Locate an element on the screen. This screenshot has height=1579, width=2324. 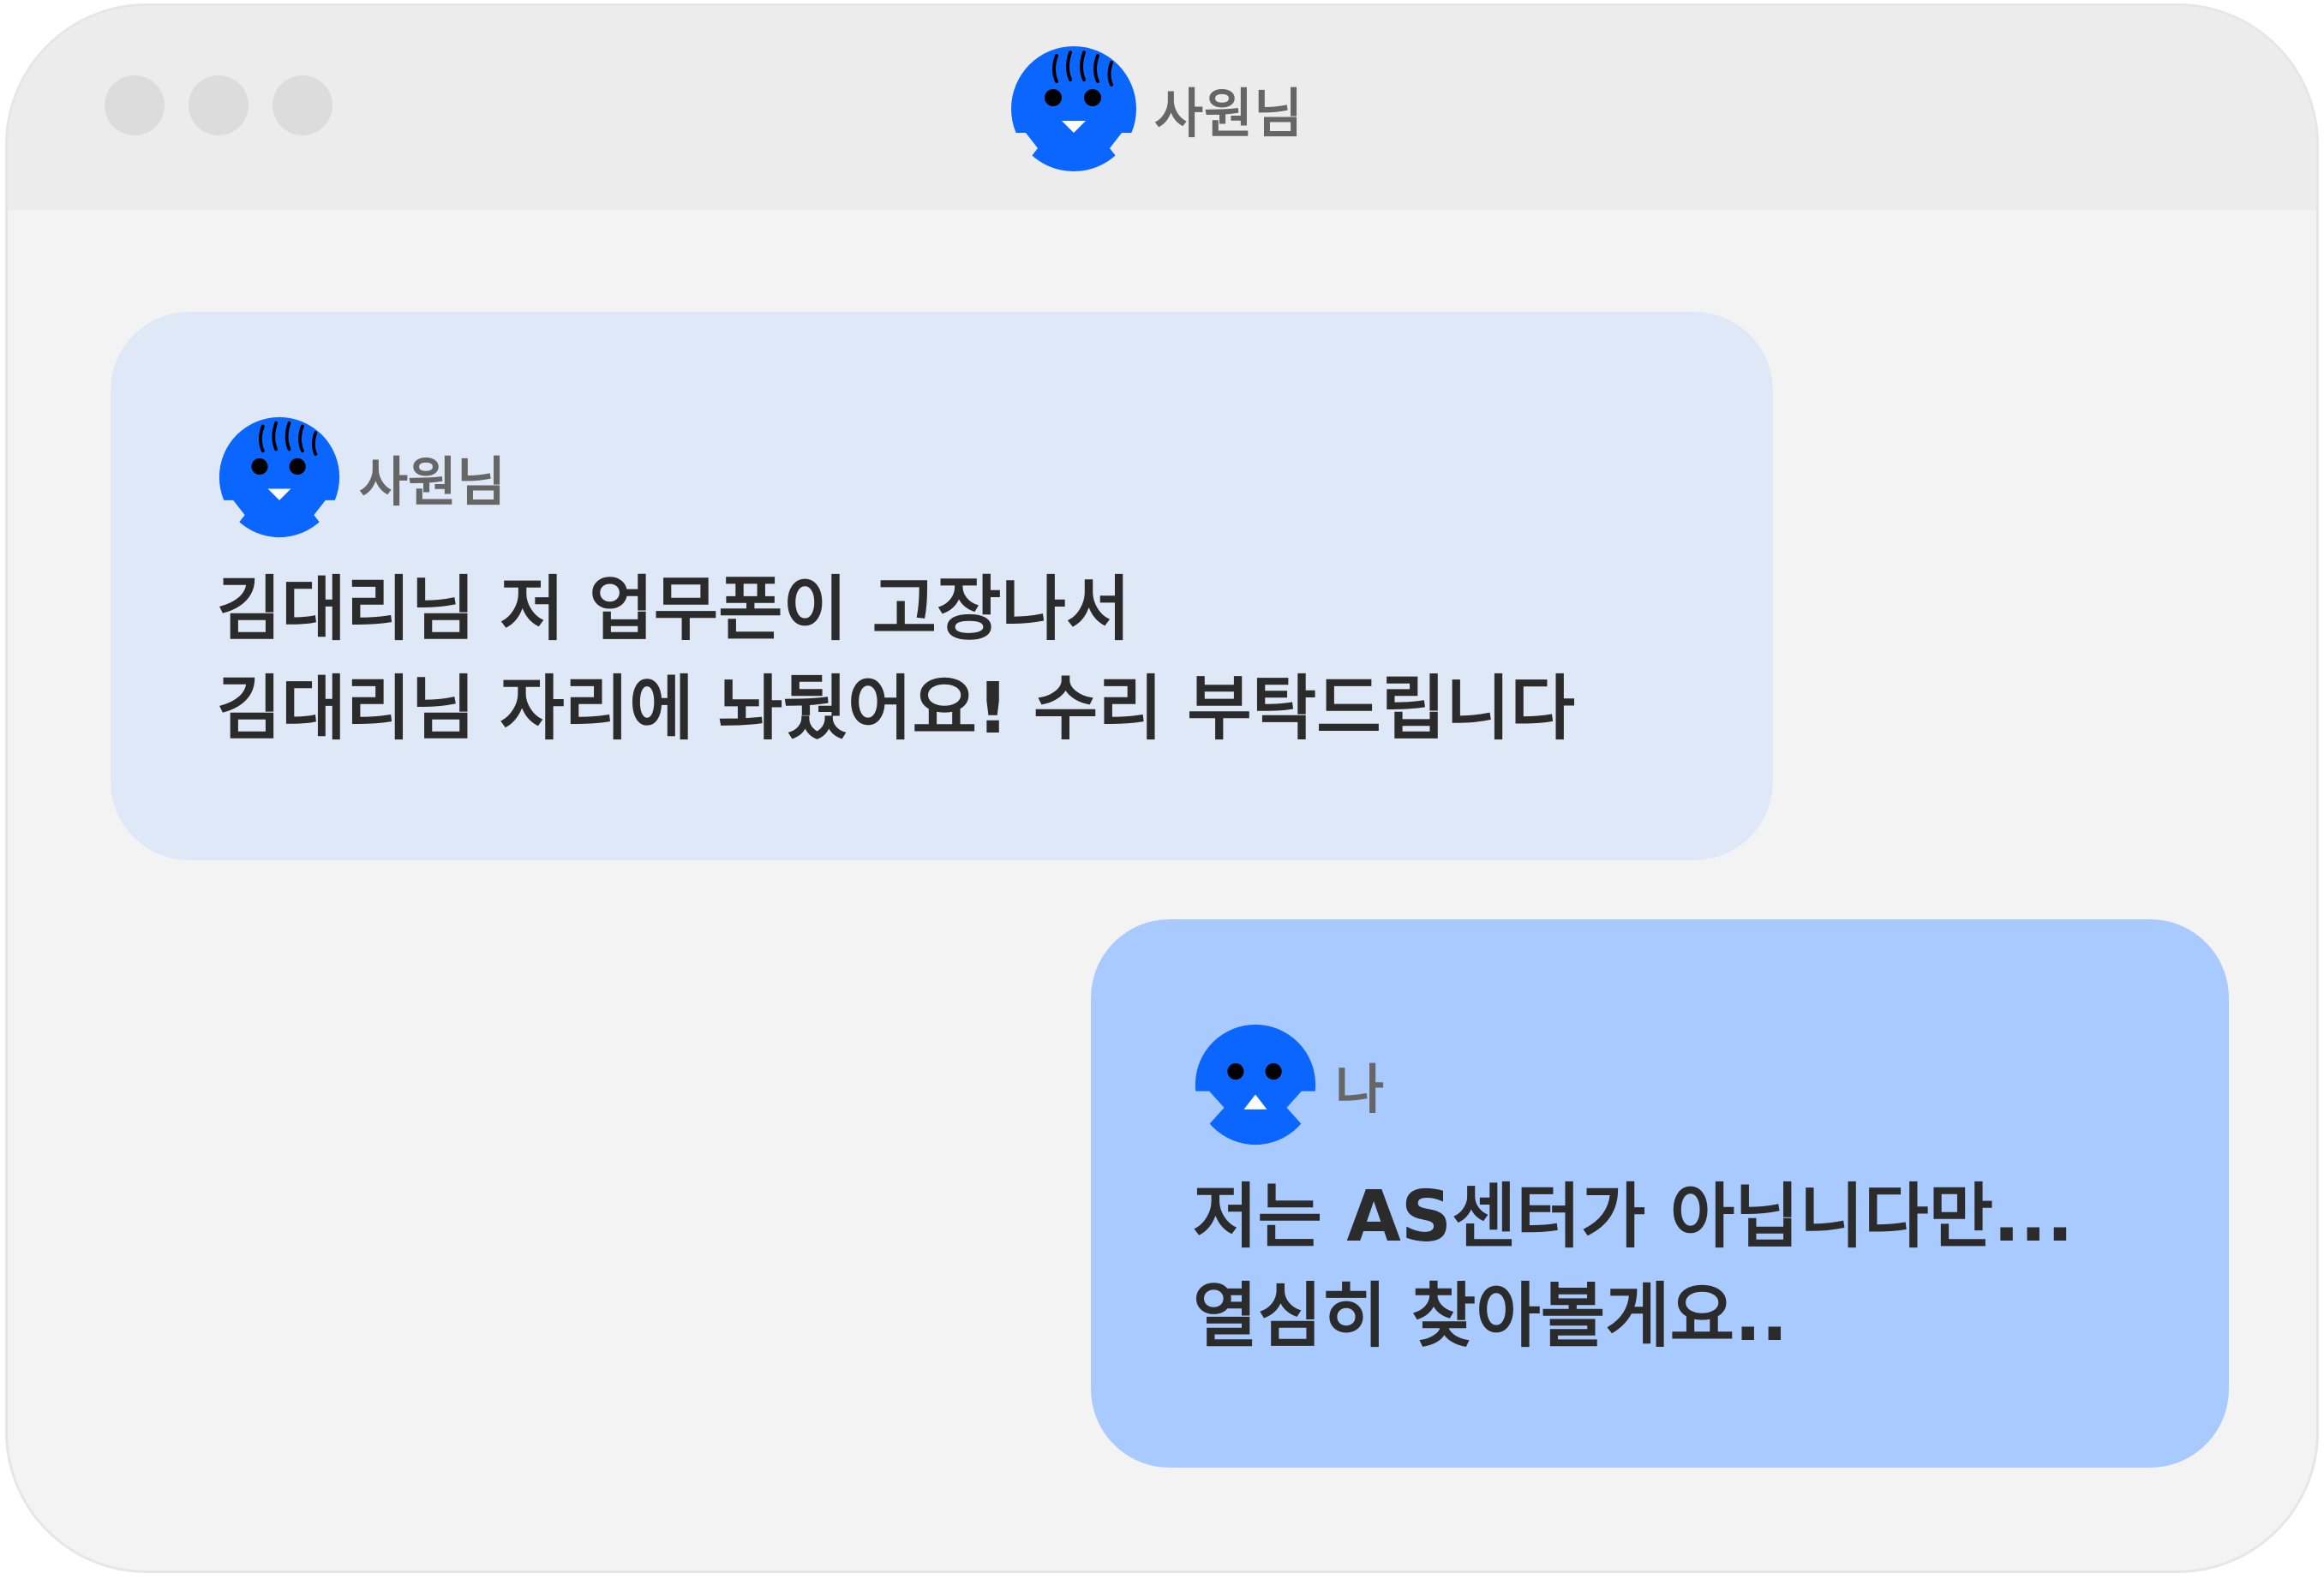
message-line: 김대리님 저 업무폰이 고장나서 is located at coordinates (674, 609).